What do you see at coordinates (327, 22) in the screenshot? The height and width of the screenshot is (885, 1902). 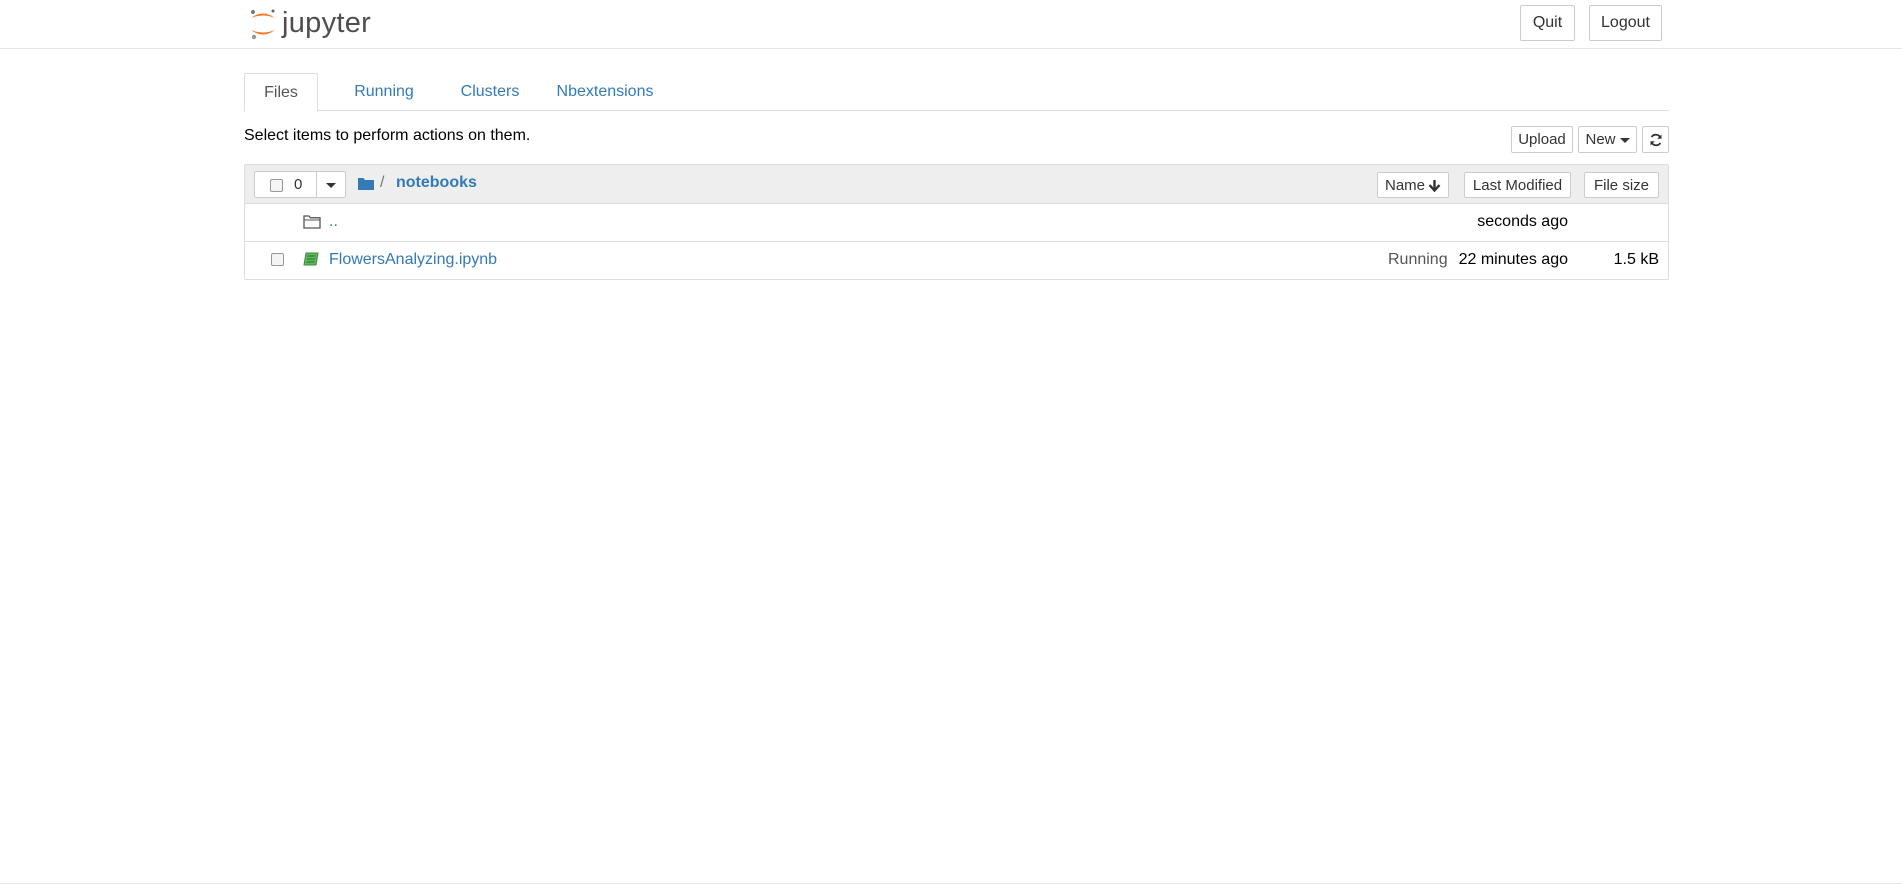 I see `logo-text: jupyter` at bounding box center [327, 22].